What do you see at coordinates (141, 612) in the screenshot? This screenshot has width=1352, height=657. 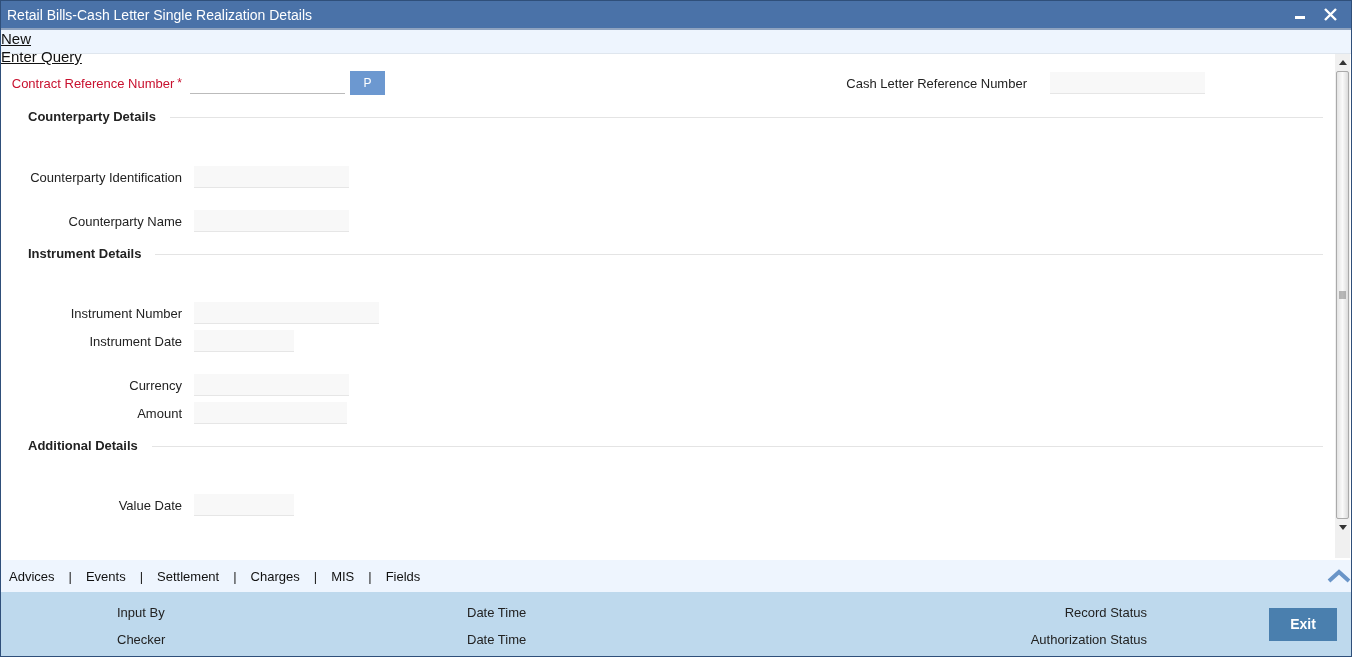 I see `audit-label: Input By` at bounding box center [141, 612].